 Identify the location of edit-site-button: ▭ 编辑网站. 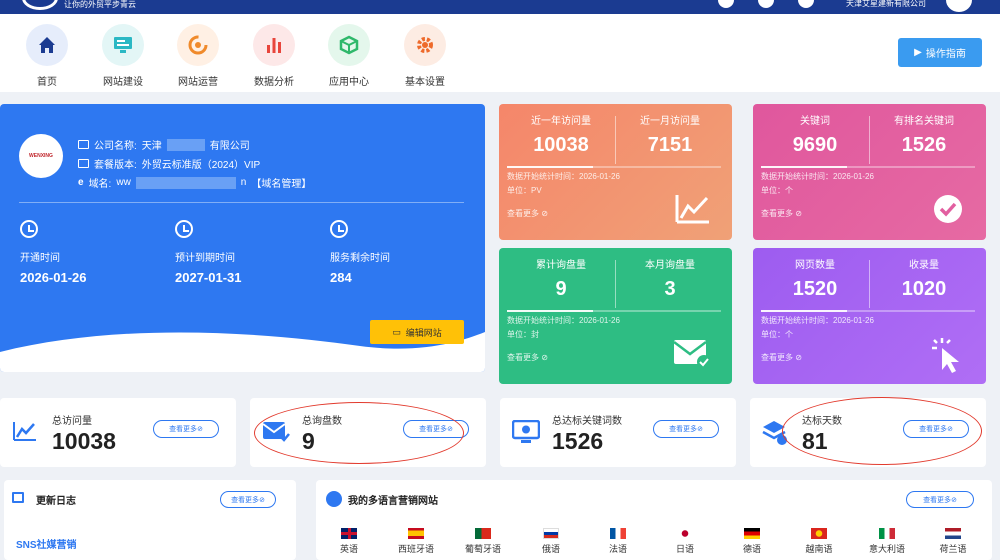
(417, 332).